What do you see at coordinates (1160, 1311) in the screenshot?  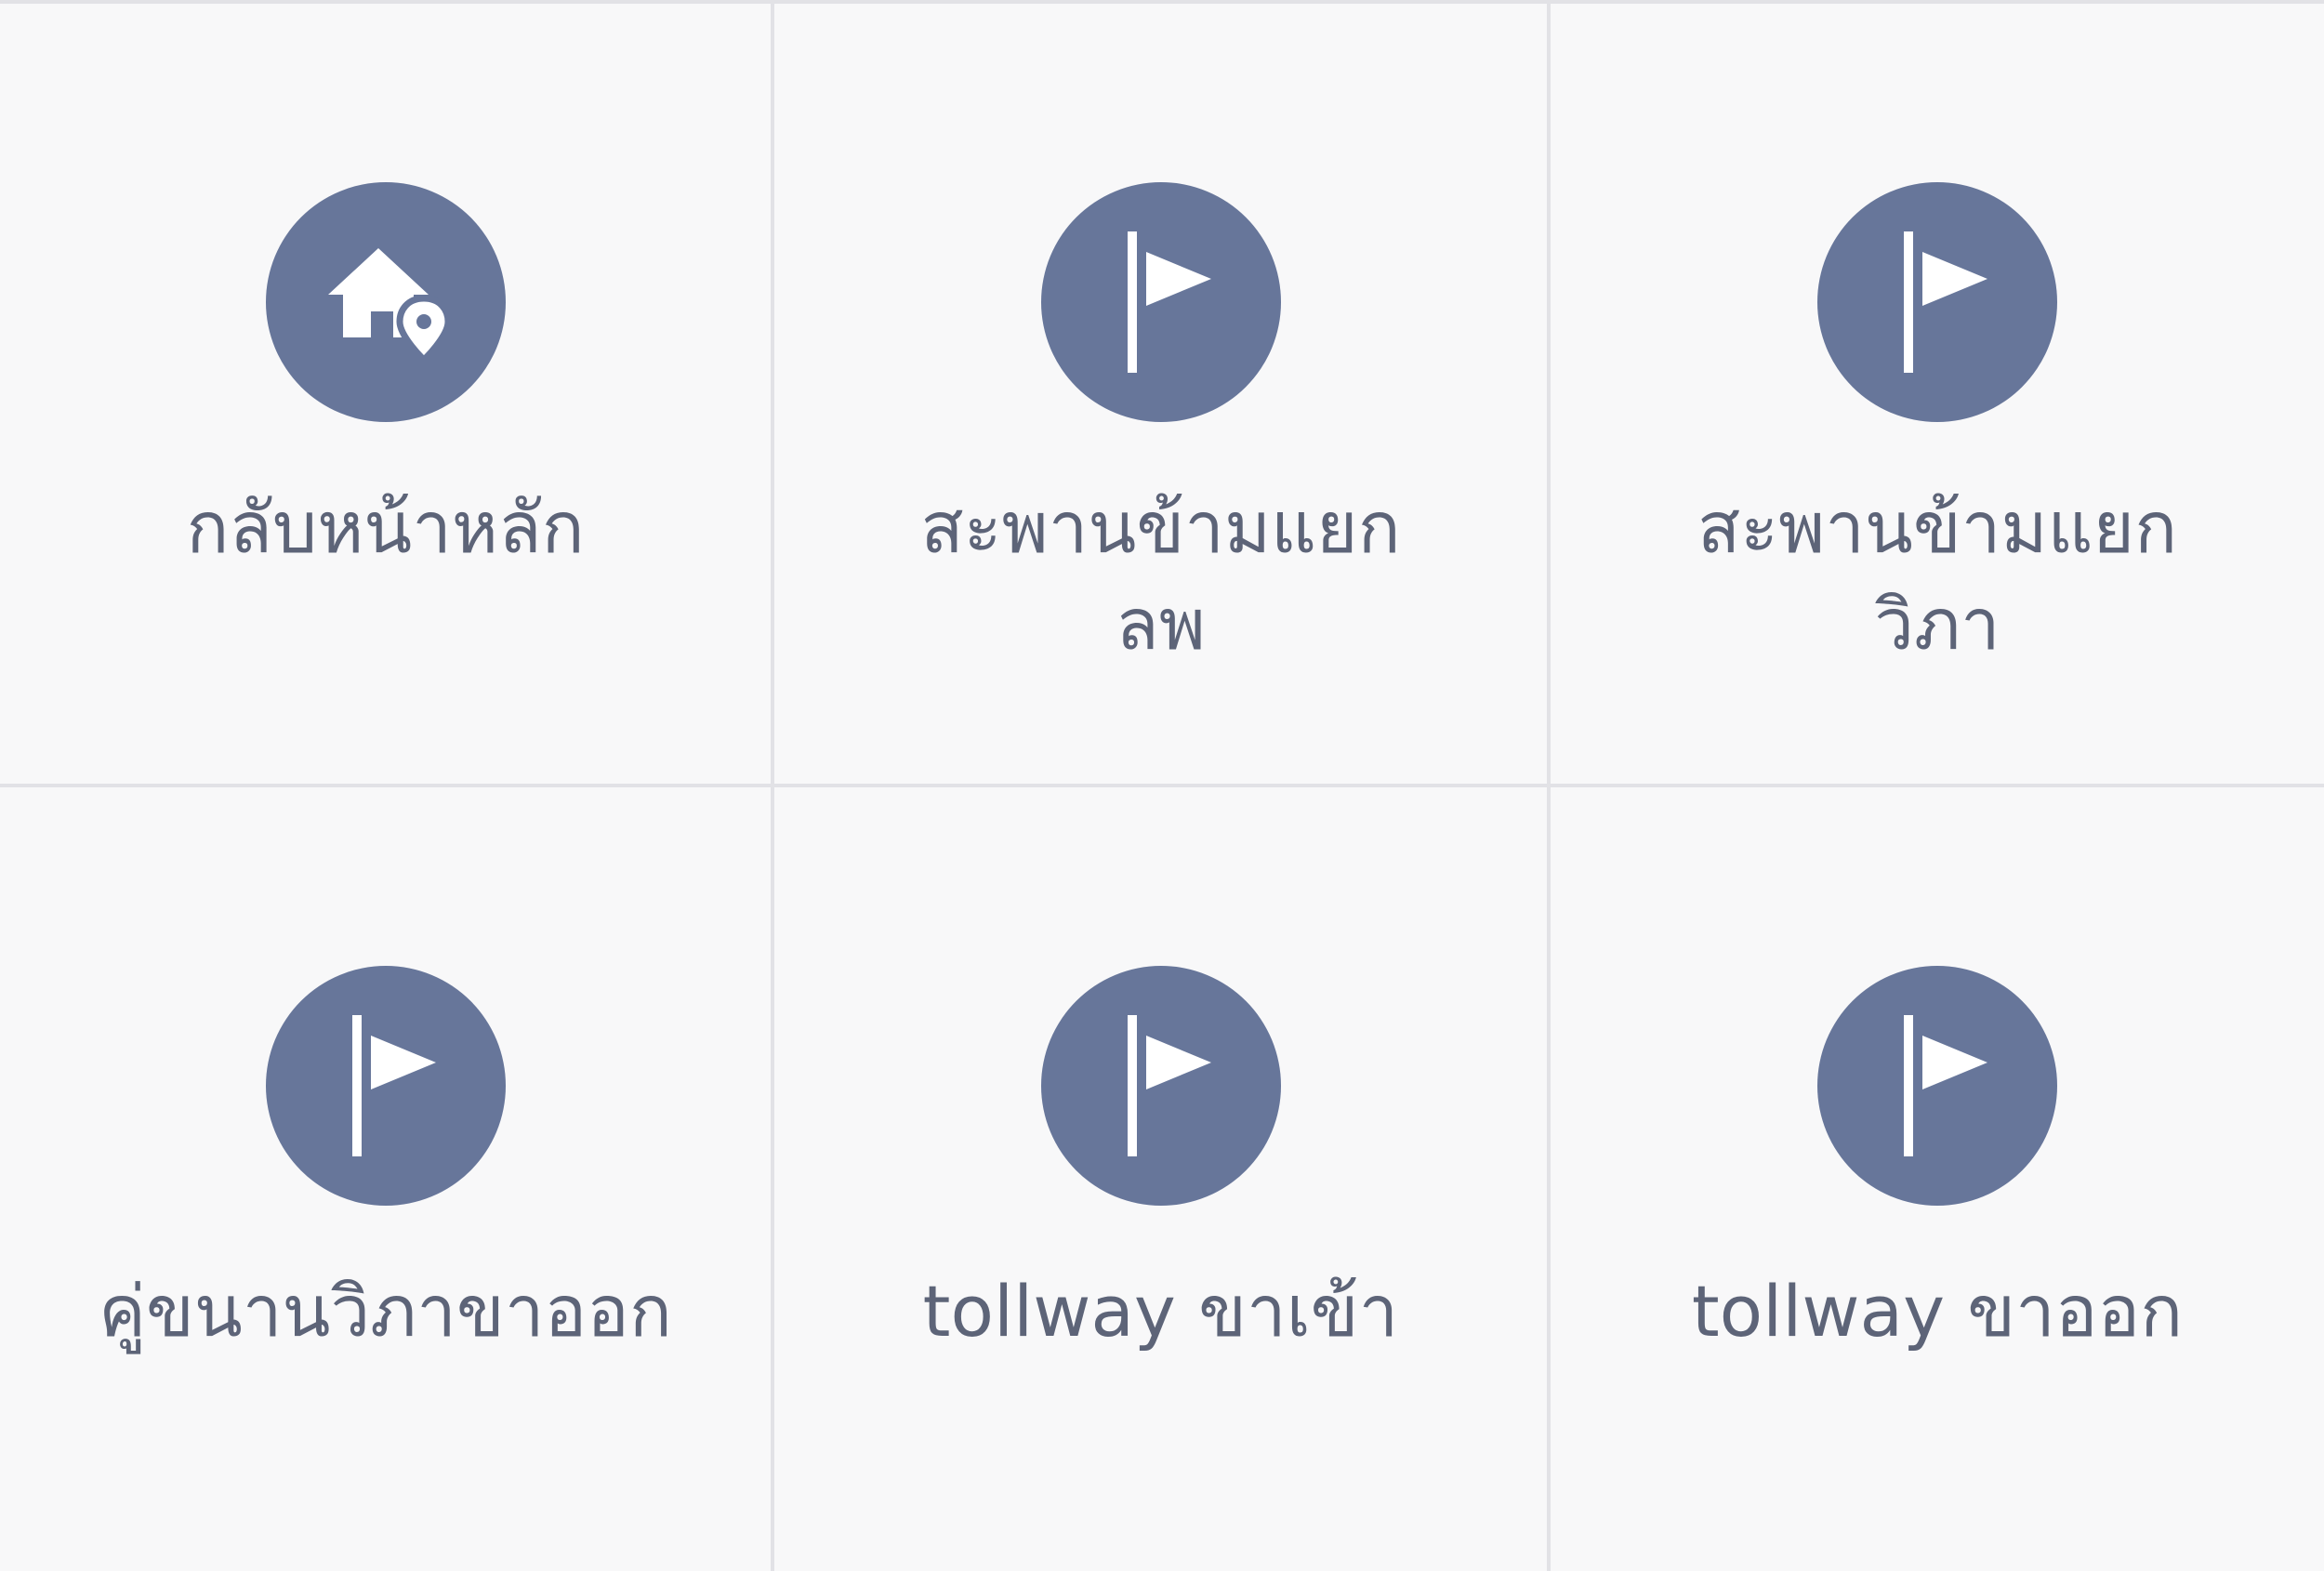 I see `shortcut-label: tollway ขาเข้า` at bounding box center [1160, 1311].